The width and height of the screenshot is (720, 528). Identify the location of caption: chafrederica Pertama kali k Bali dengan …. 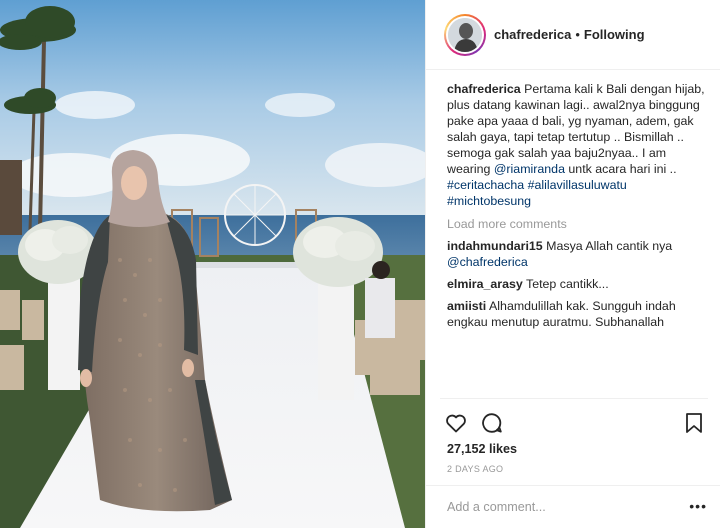
(578, 145).